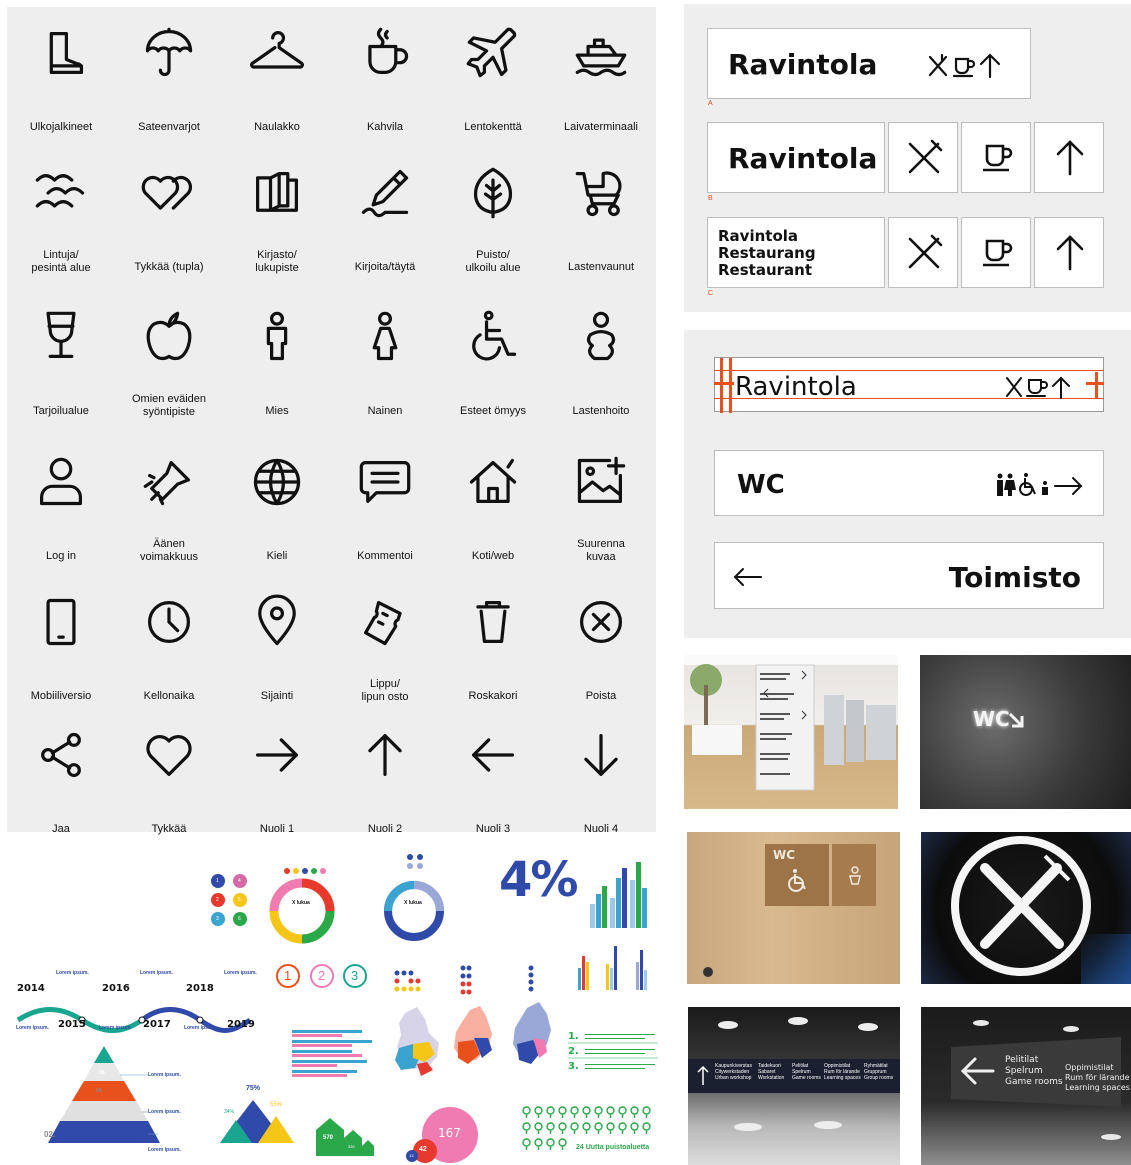  Describe the element at coordinates (239, 919) in the screenshot. I see `number-6: 6` at that location.